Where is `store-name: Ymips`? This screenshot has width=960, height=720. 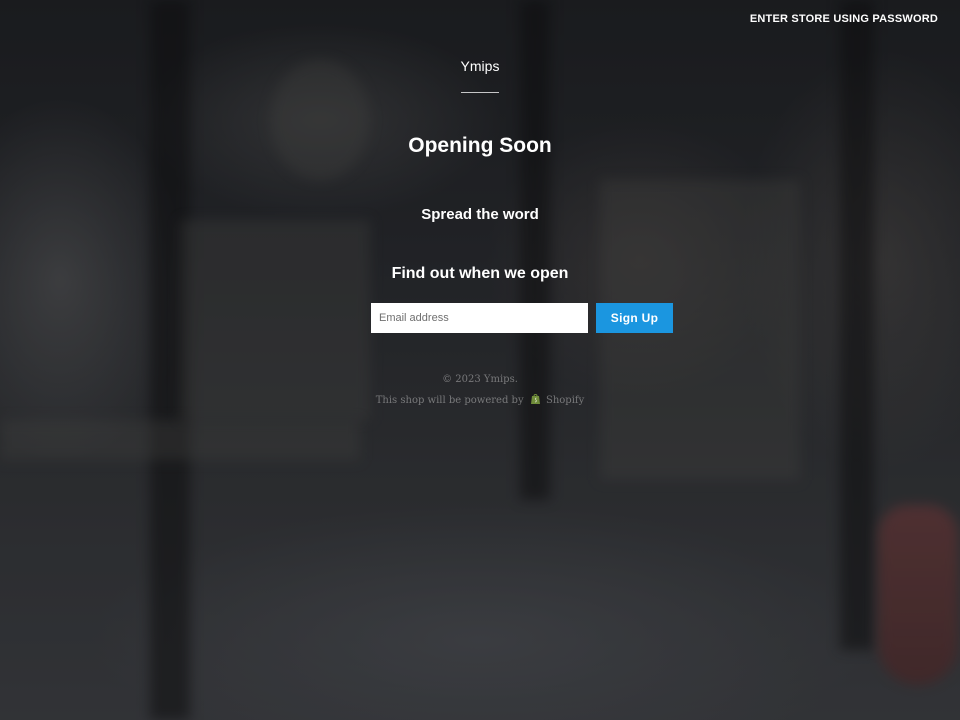
store-name: Ymips is located at coordinates (480, 66).